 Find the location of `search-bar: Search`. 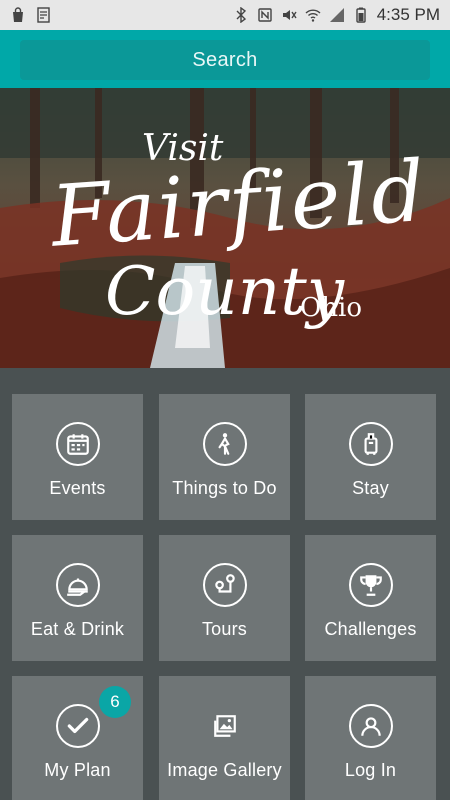

search-bar: Search is located at coordinates (225, 59).